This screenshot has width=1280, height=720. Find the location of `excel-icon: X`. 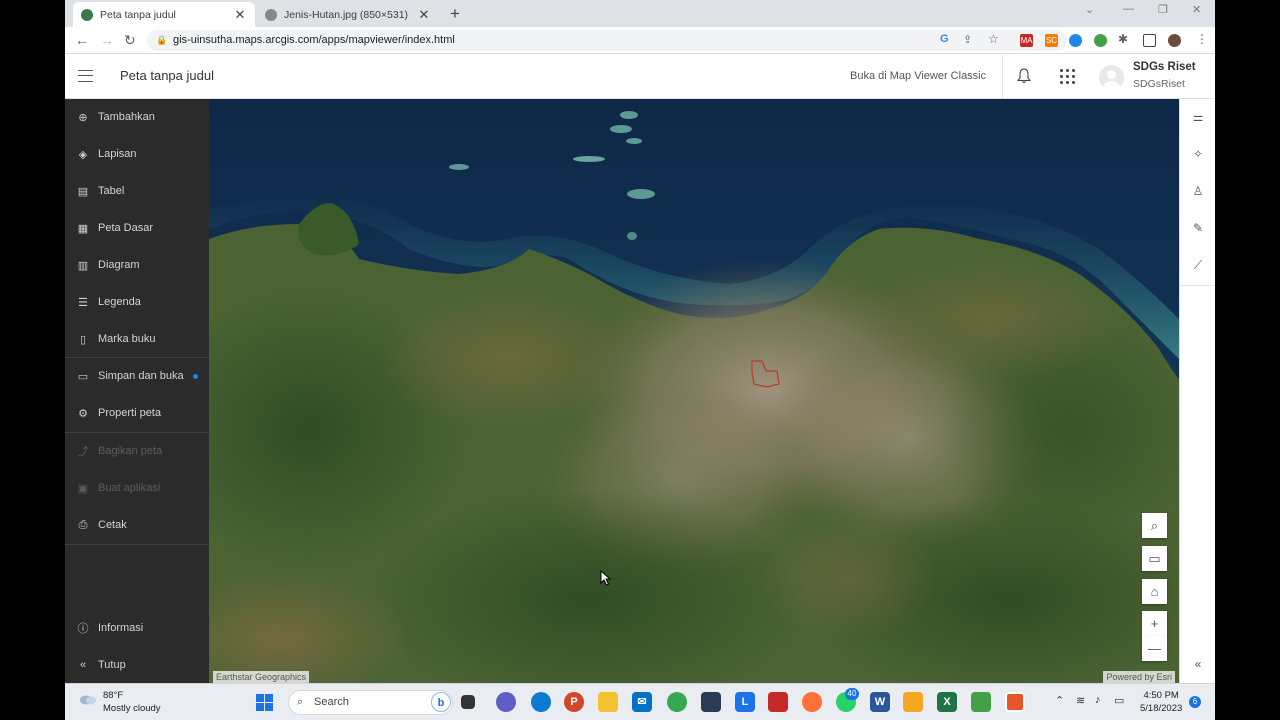

excel-icon: X is located at coordinates (947, 702).